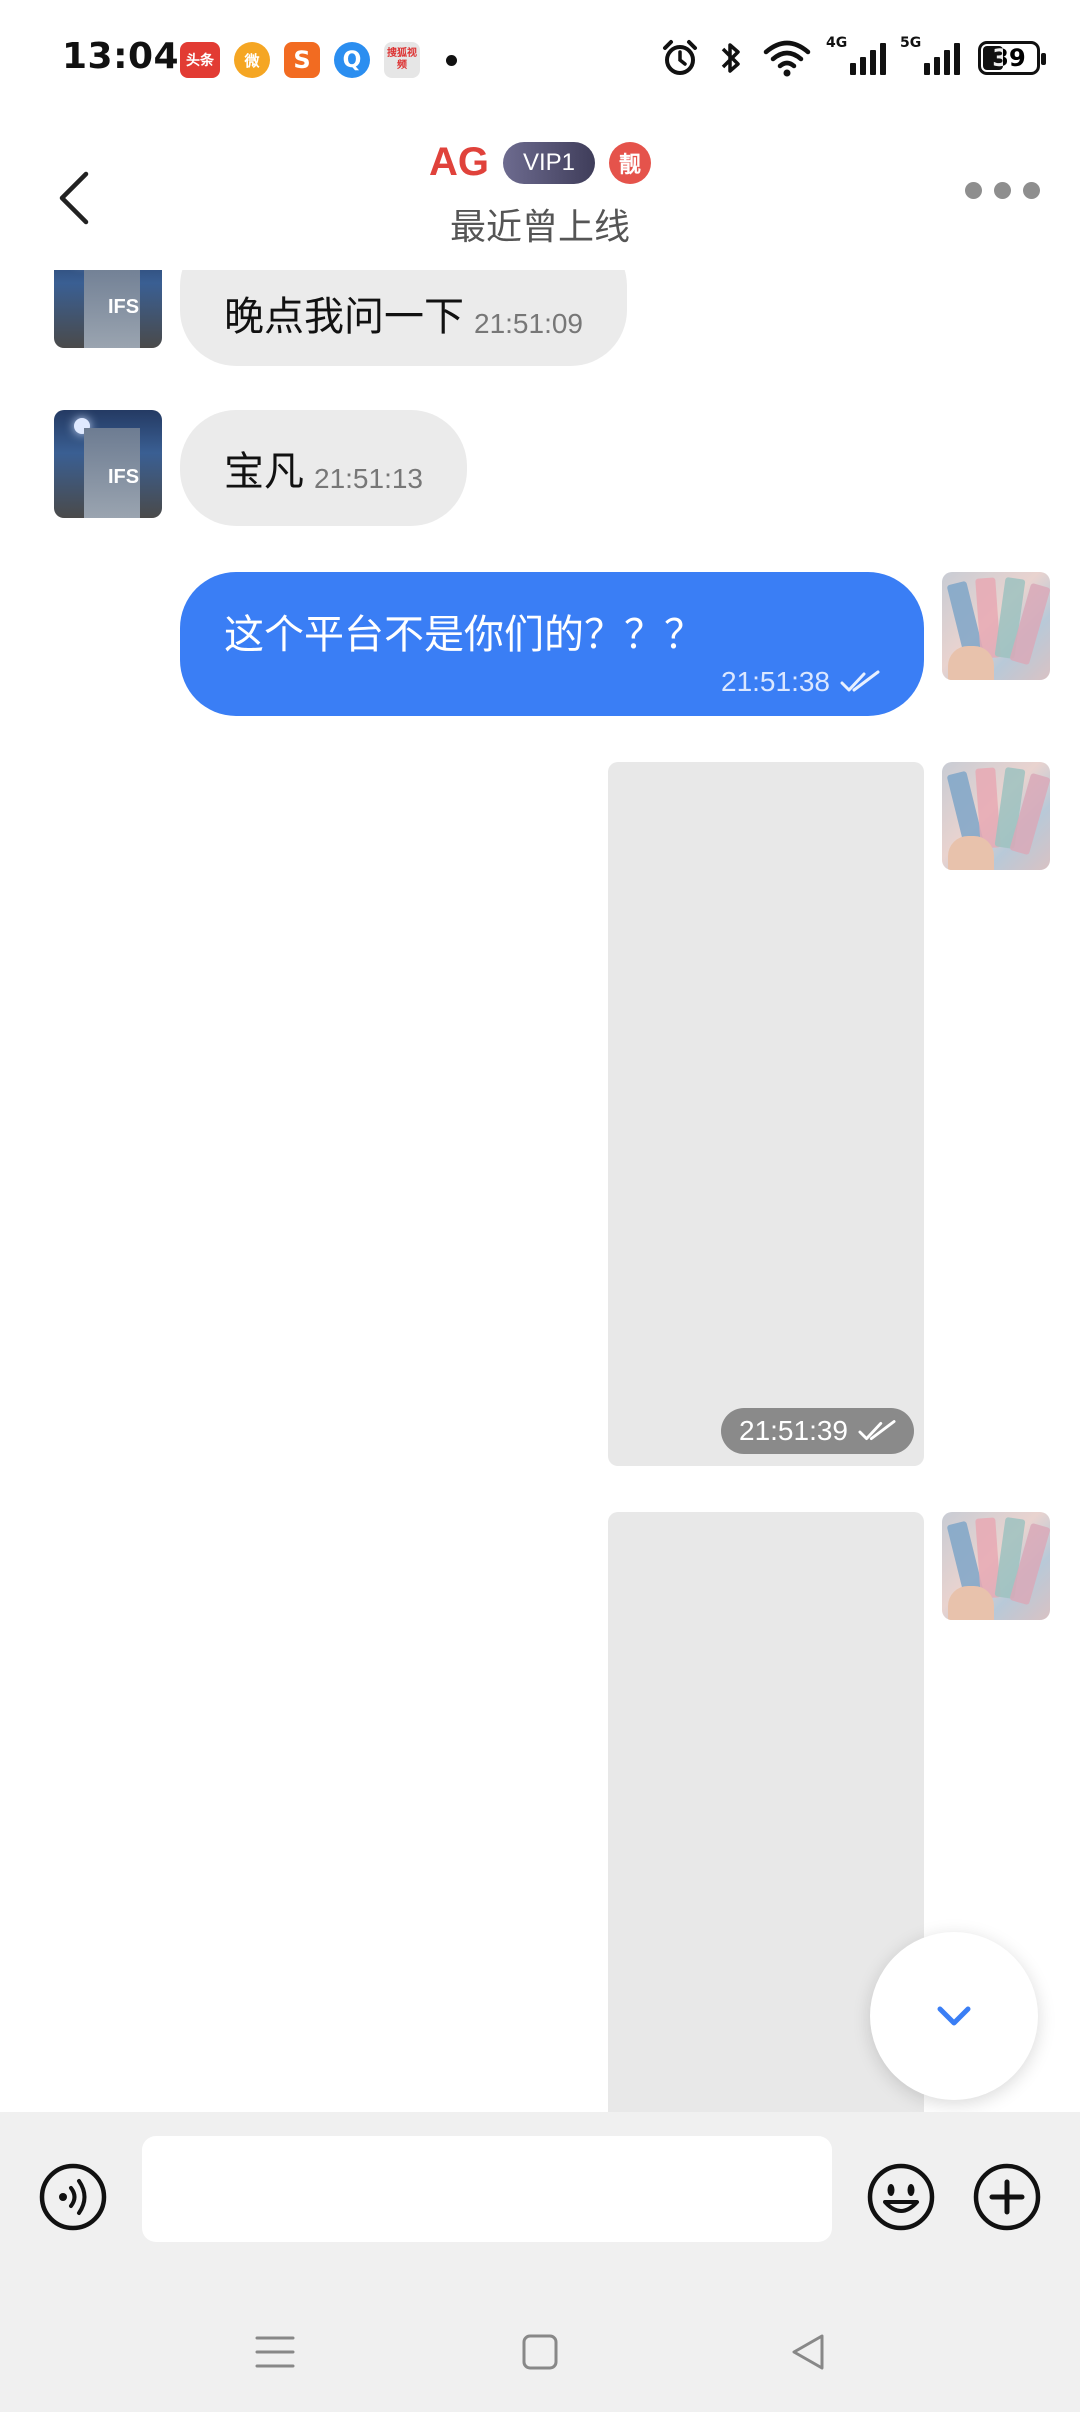 Image resolution: width=1080 pixels, height=2412 pixels. What do you see at coordinates (930, 55) in the screenshot?
I see `signal-5g-icon: 5G` at bounding box center [930, 55].